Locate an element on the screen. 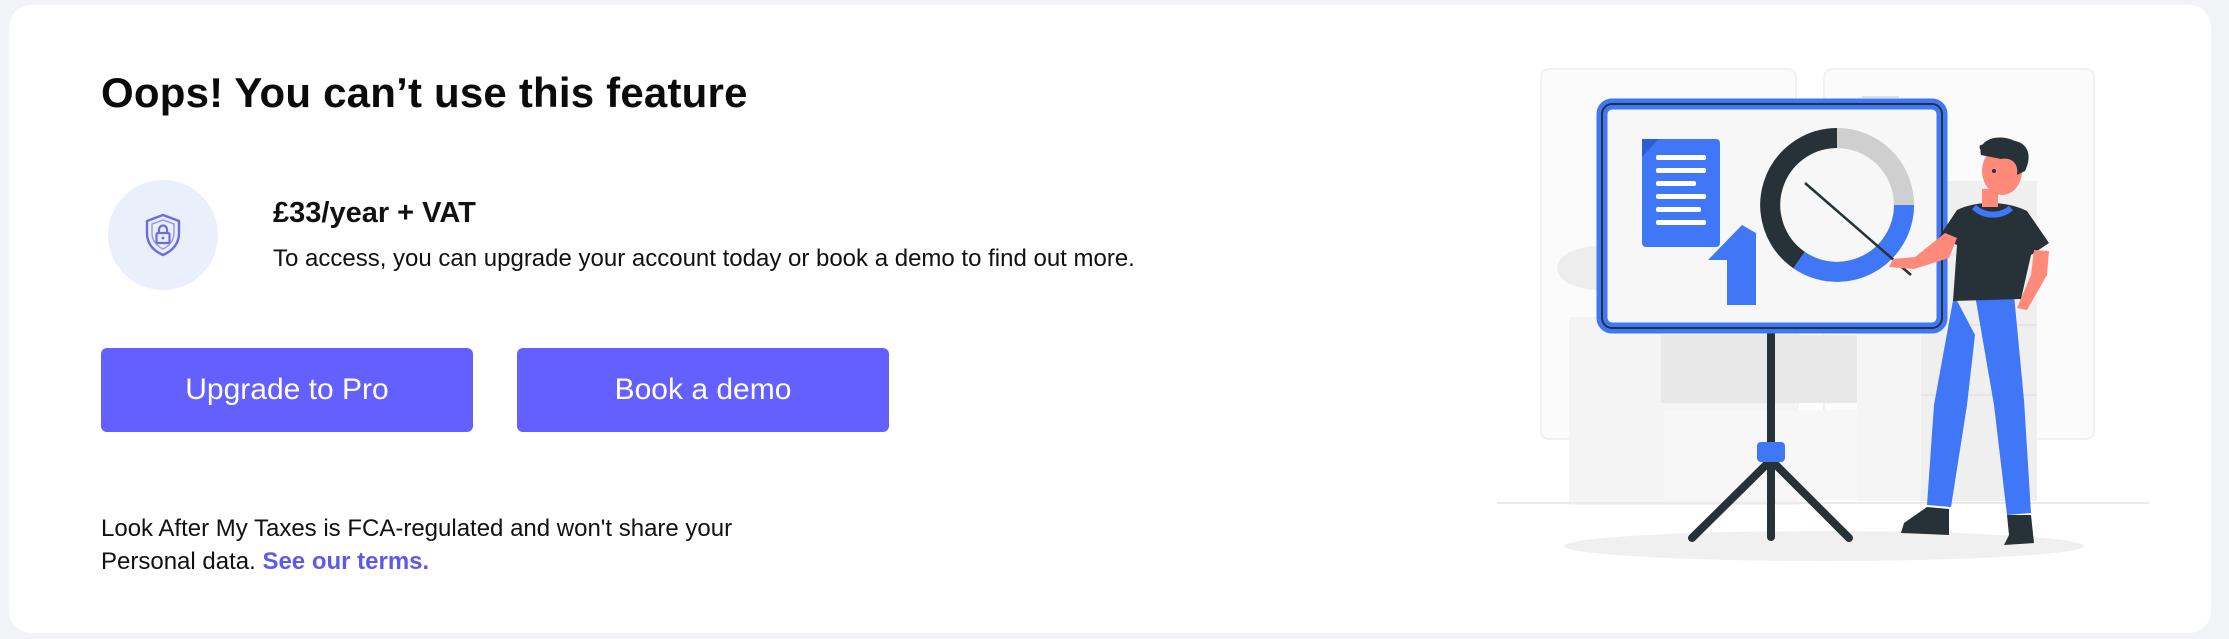  upgrade-to-pro-button: Upgrade to Pro is located at coordinates (287, 390).